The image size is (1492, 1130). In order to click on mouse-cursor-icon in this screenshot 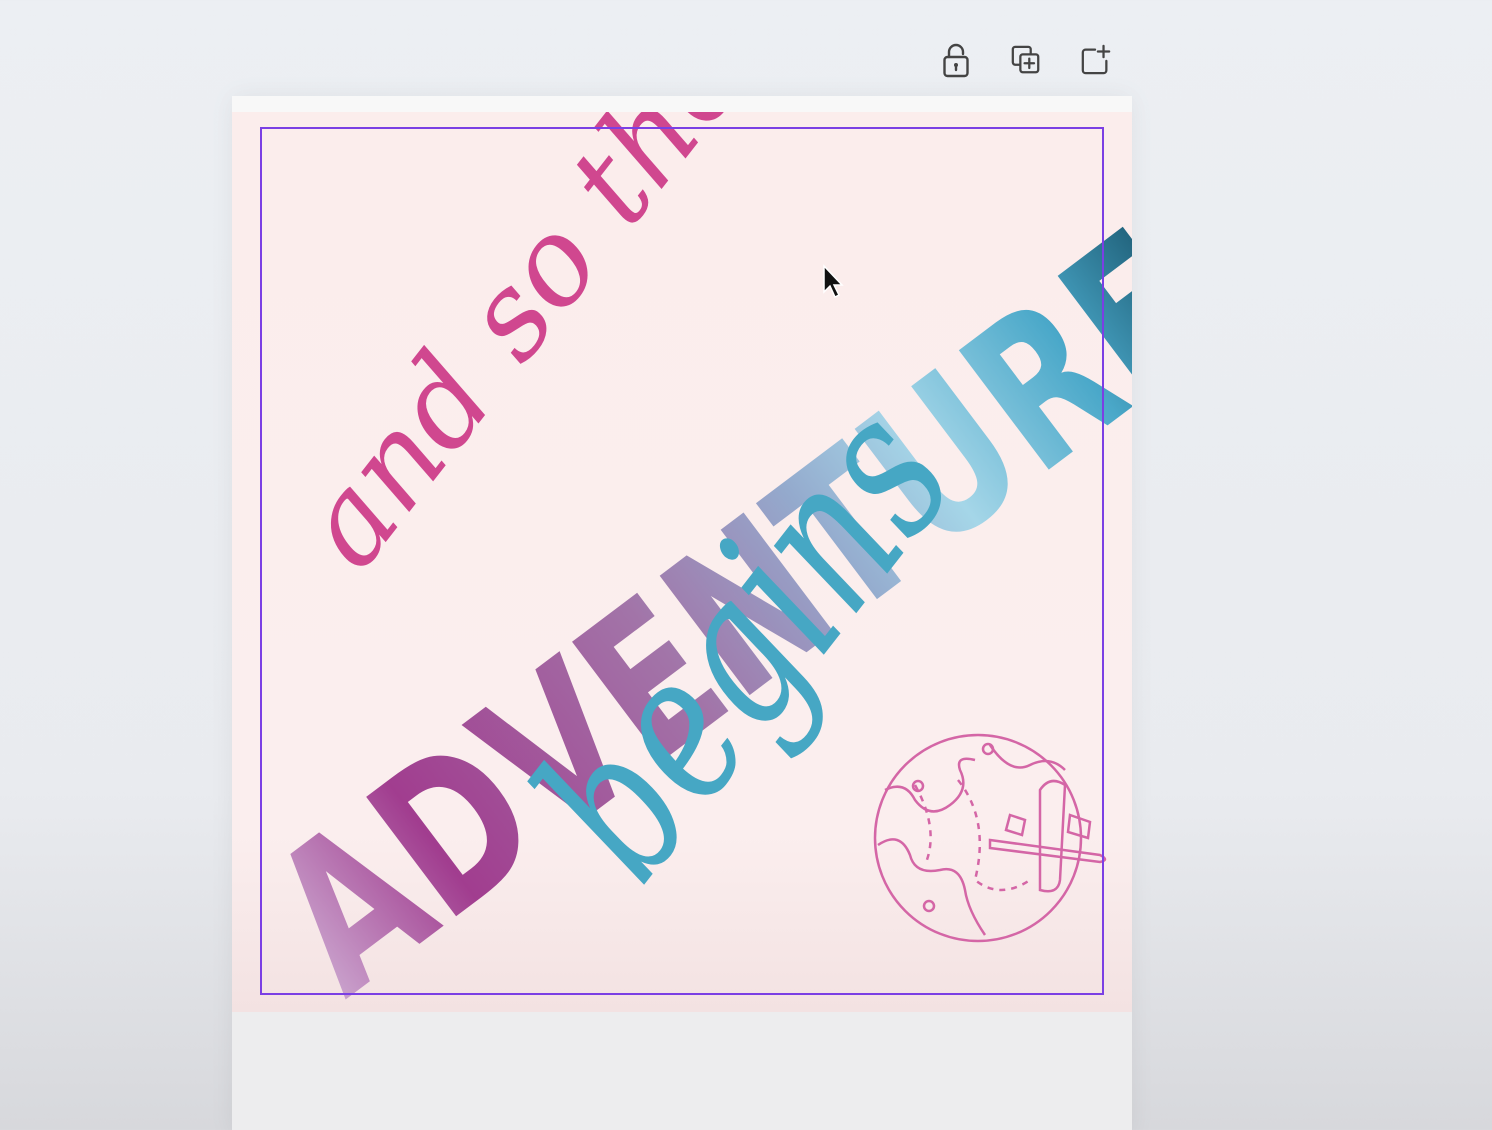, I will do `click(833, 281)`.